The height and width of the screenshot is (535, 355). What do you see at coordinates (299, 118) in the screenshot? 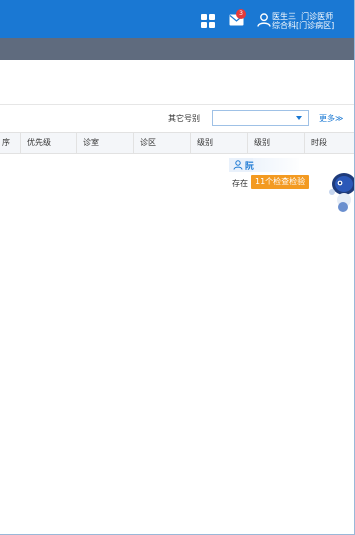
I see `chevron-down-icon` at bounding box center [299, 118].